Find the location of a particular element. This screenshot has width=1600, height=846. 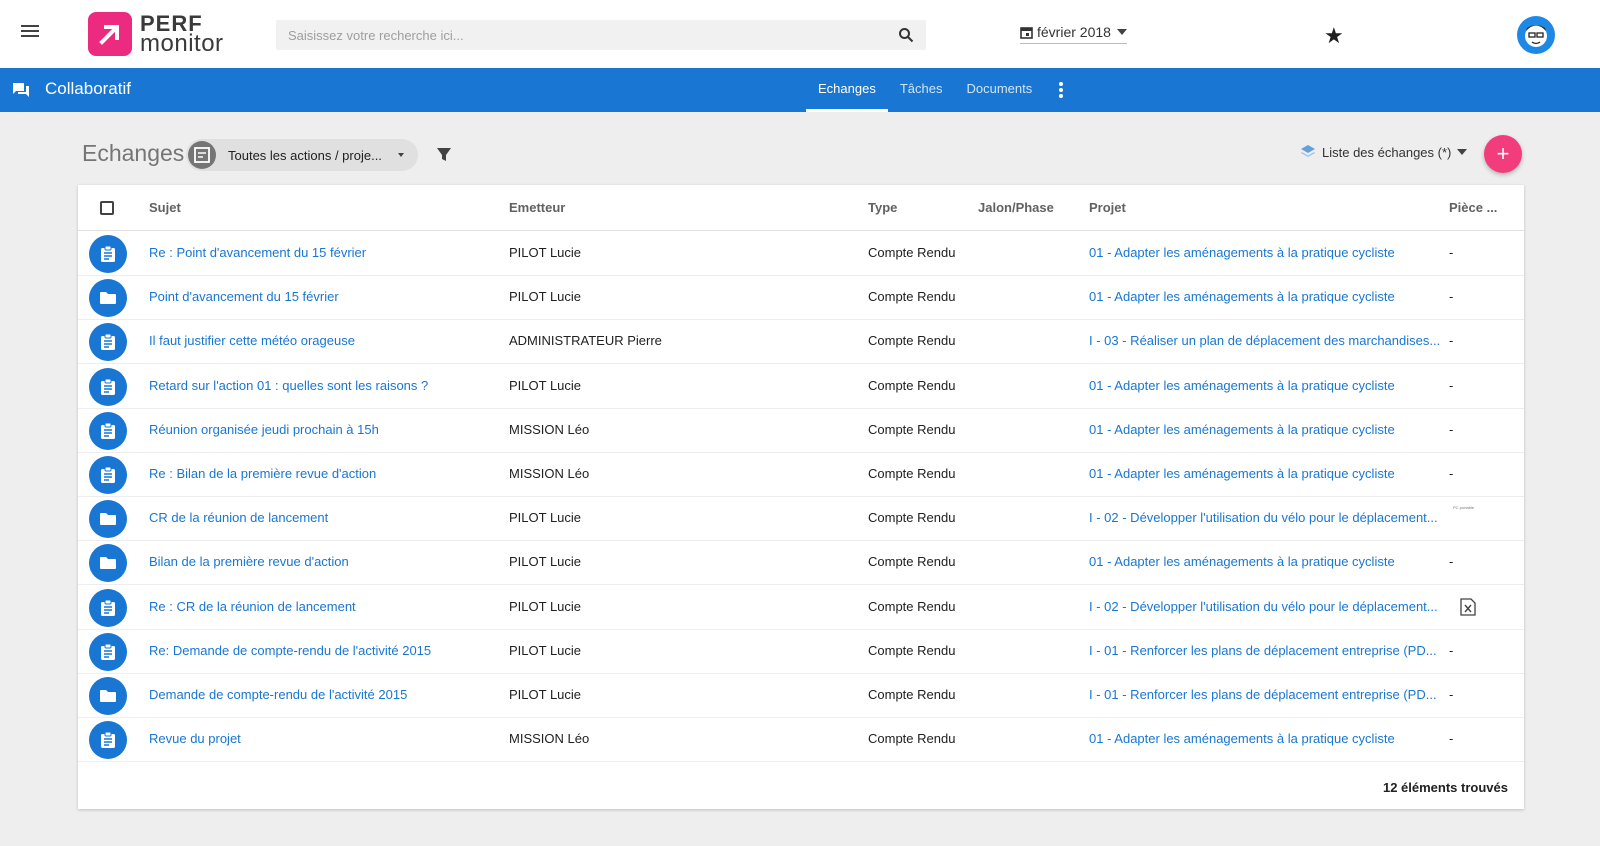

more-options-icon is located at coordinates (1061, 90).